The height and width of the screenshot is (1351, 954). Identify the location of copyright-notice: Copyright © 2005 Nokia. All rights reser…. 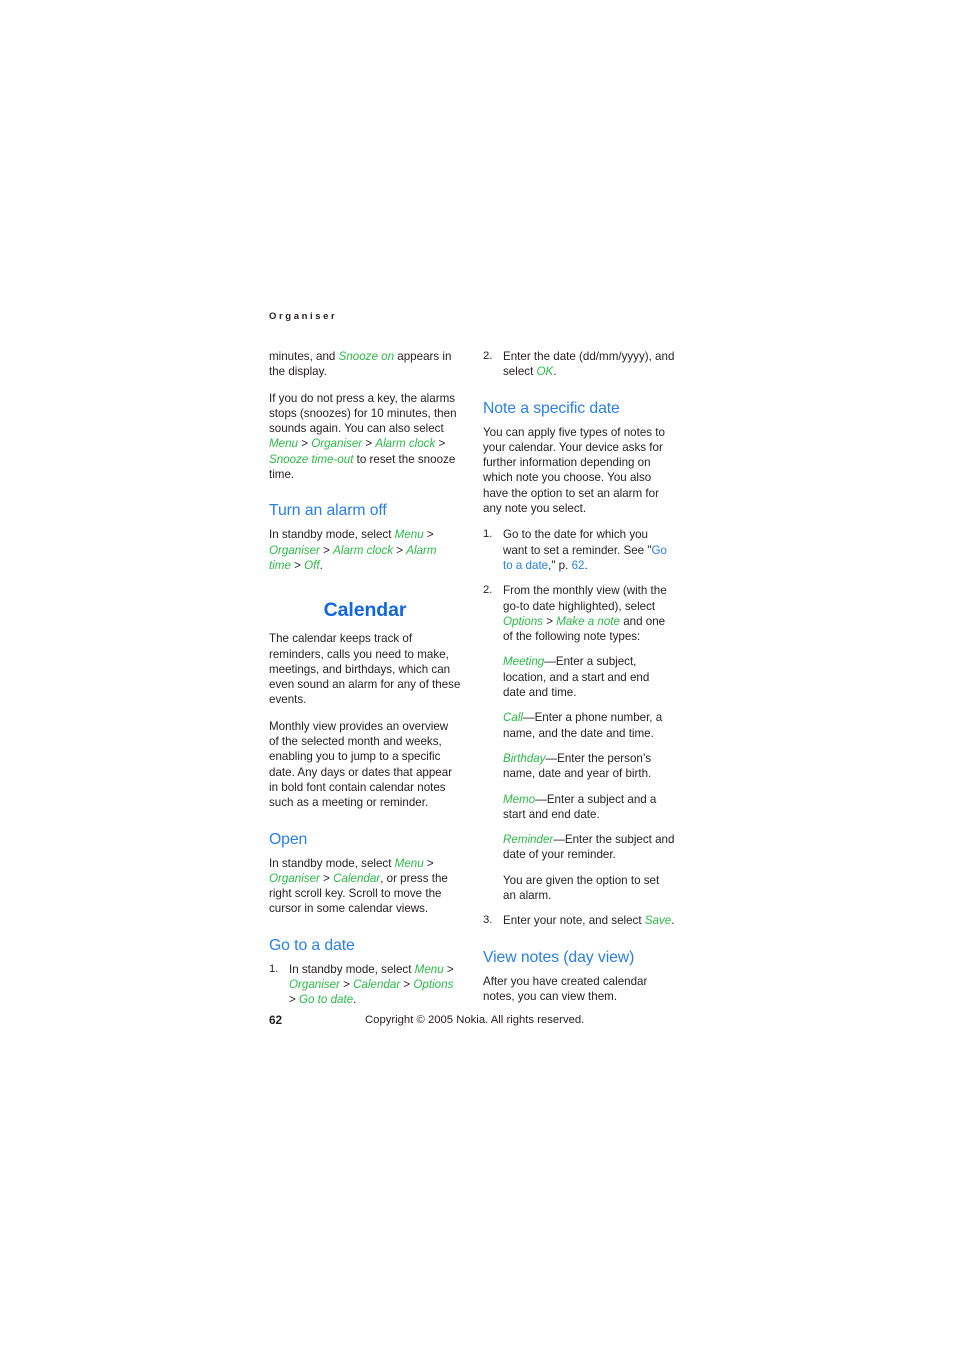
(475, 1020).